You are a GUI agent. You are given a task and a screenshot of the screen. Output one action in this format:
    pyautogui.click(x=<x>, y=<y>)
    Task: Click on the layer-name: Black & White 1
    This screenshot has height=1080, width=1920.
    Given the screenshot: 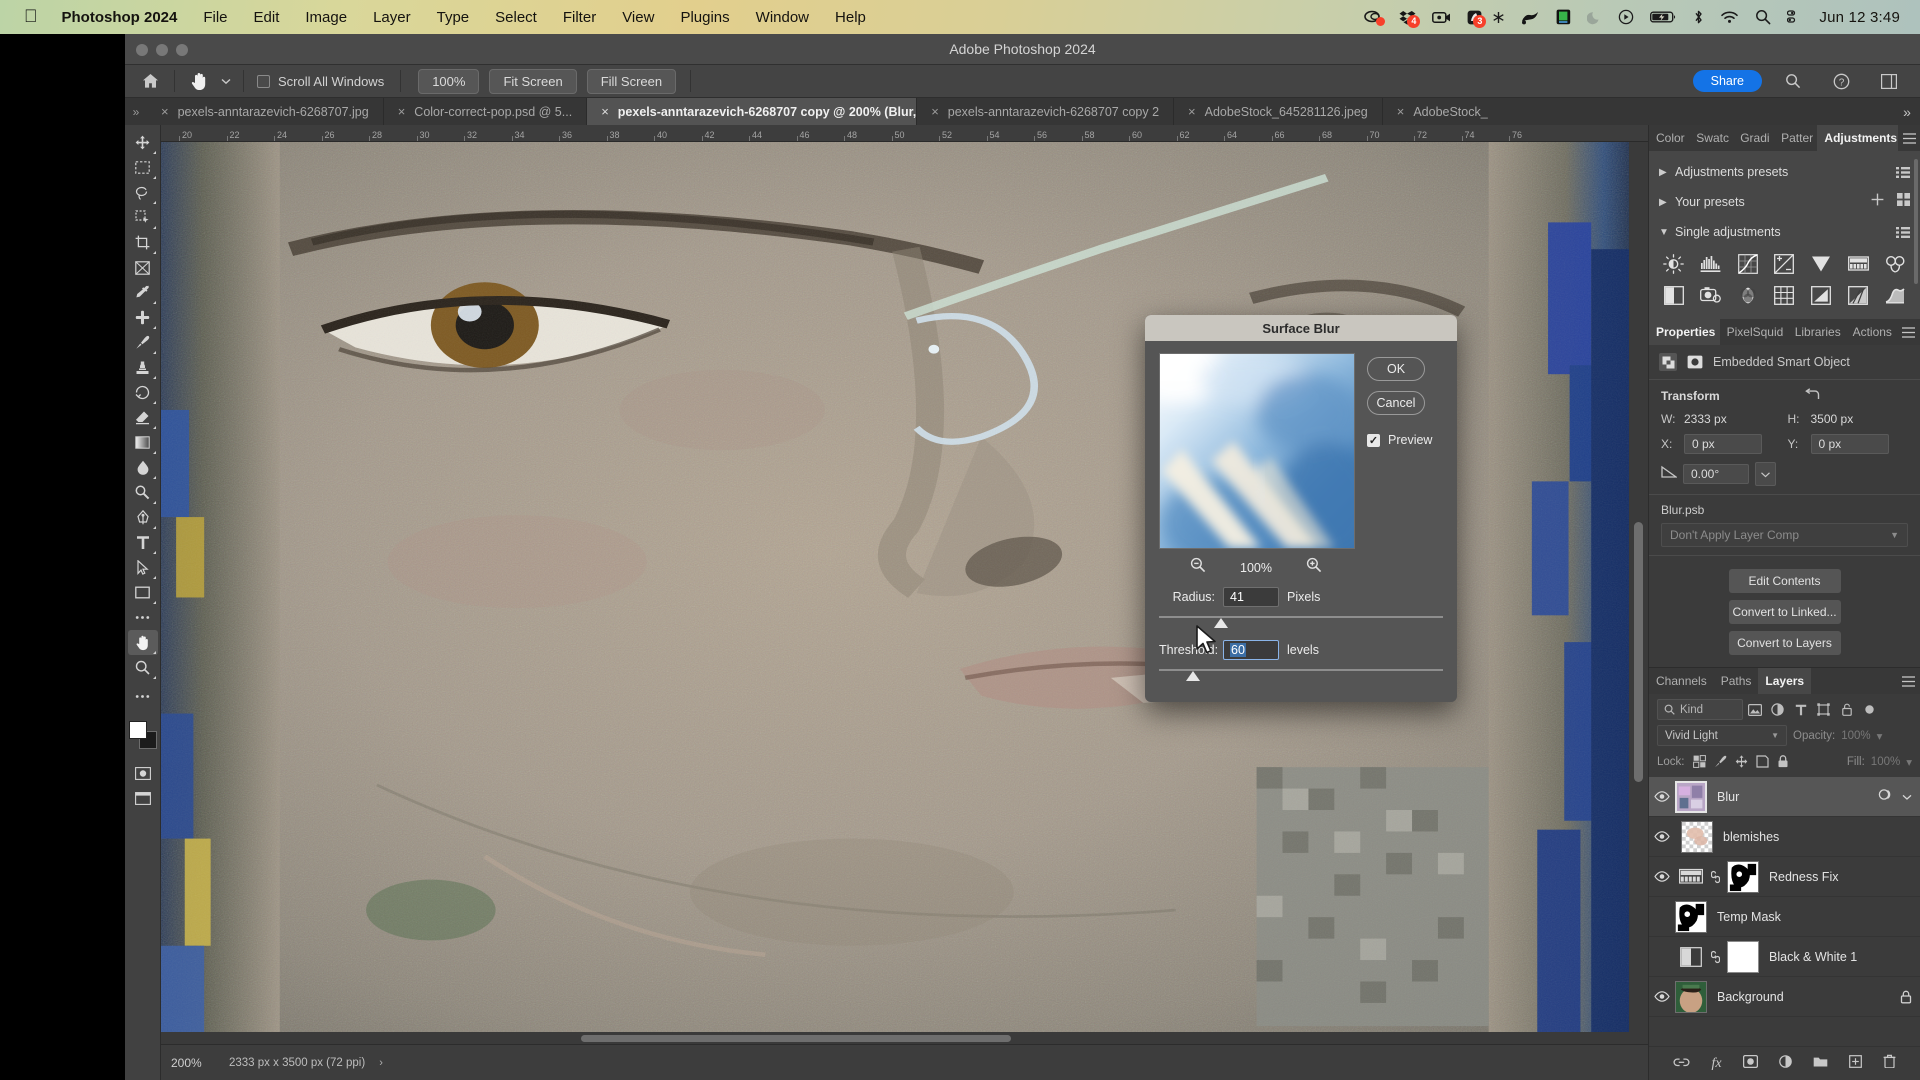 What is the action you would take?
    pyautogui.click(x=1813, y=957)
    